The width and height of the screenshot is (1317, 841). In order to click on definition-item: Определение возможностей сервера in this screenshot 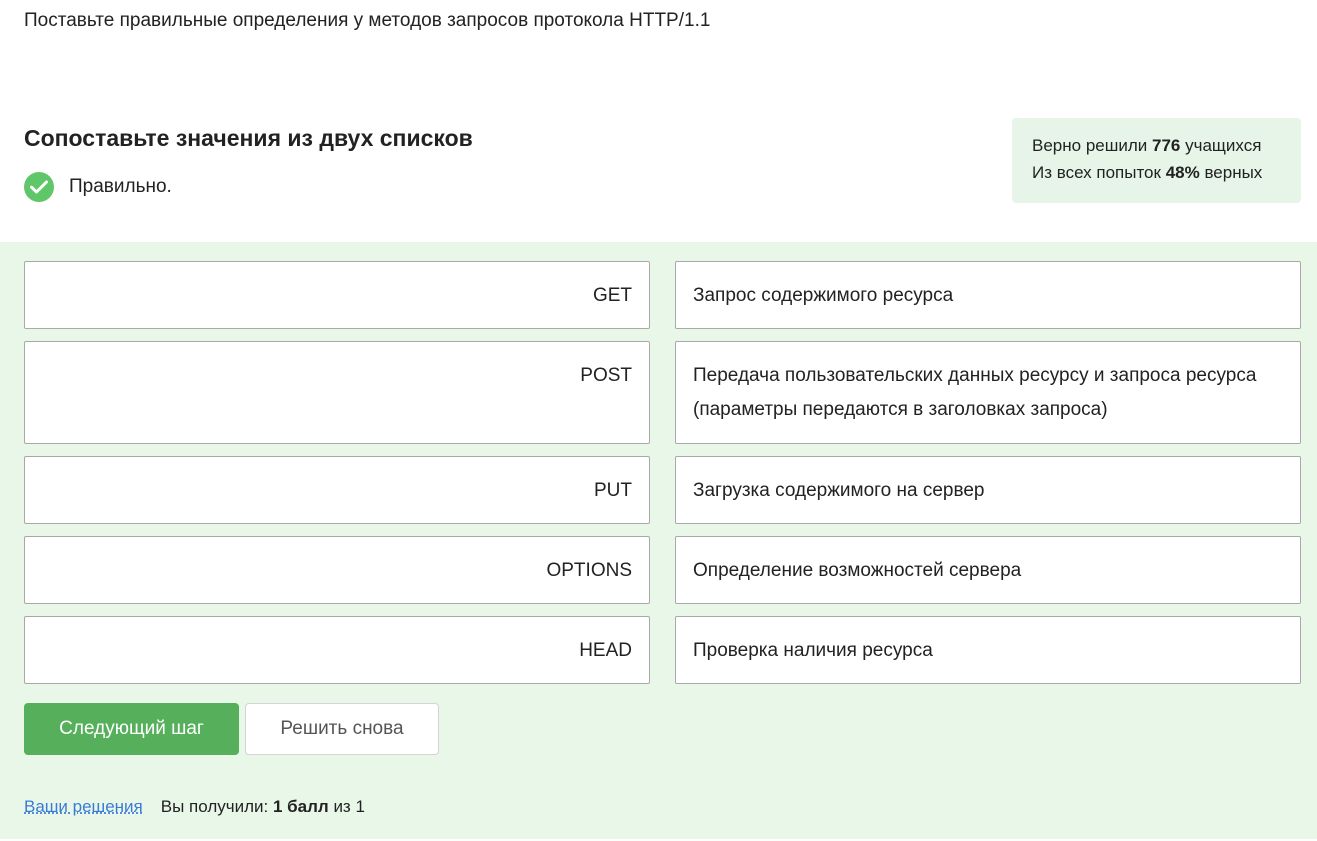, I will do `click(988, 570)`.